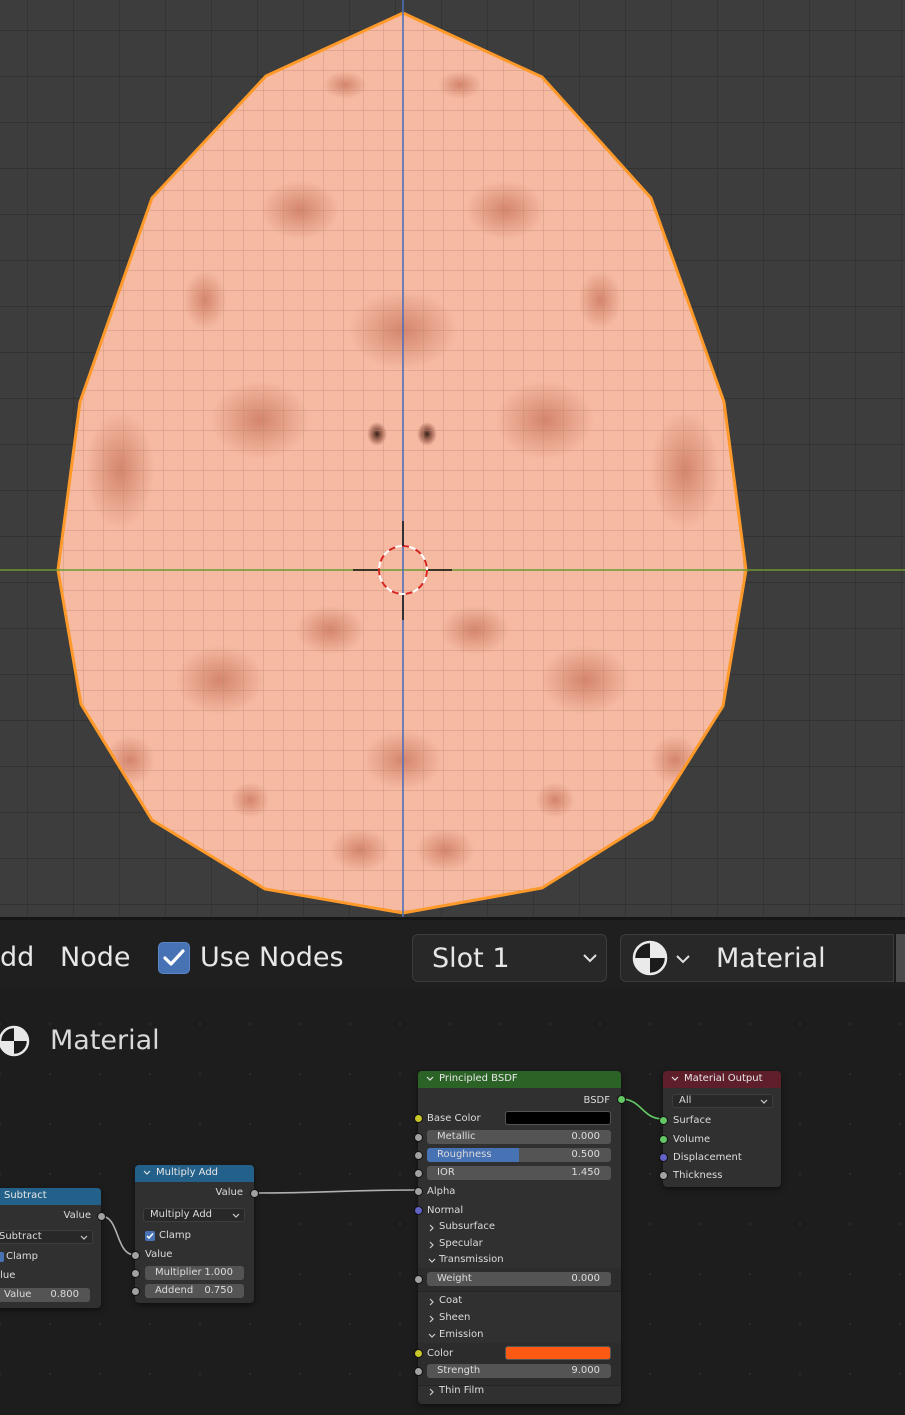 Image resolution: width=905 pixels, height=1415 pixels. What do you see at coordinates (446, 1172) in the screenshot?
I see `ior-label: IOR` at bounding box center [446, 1172].